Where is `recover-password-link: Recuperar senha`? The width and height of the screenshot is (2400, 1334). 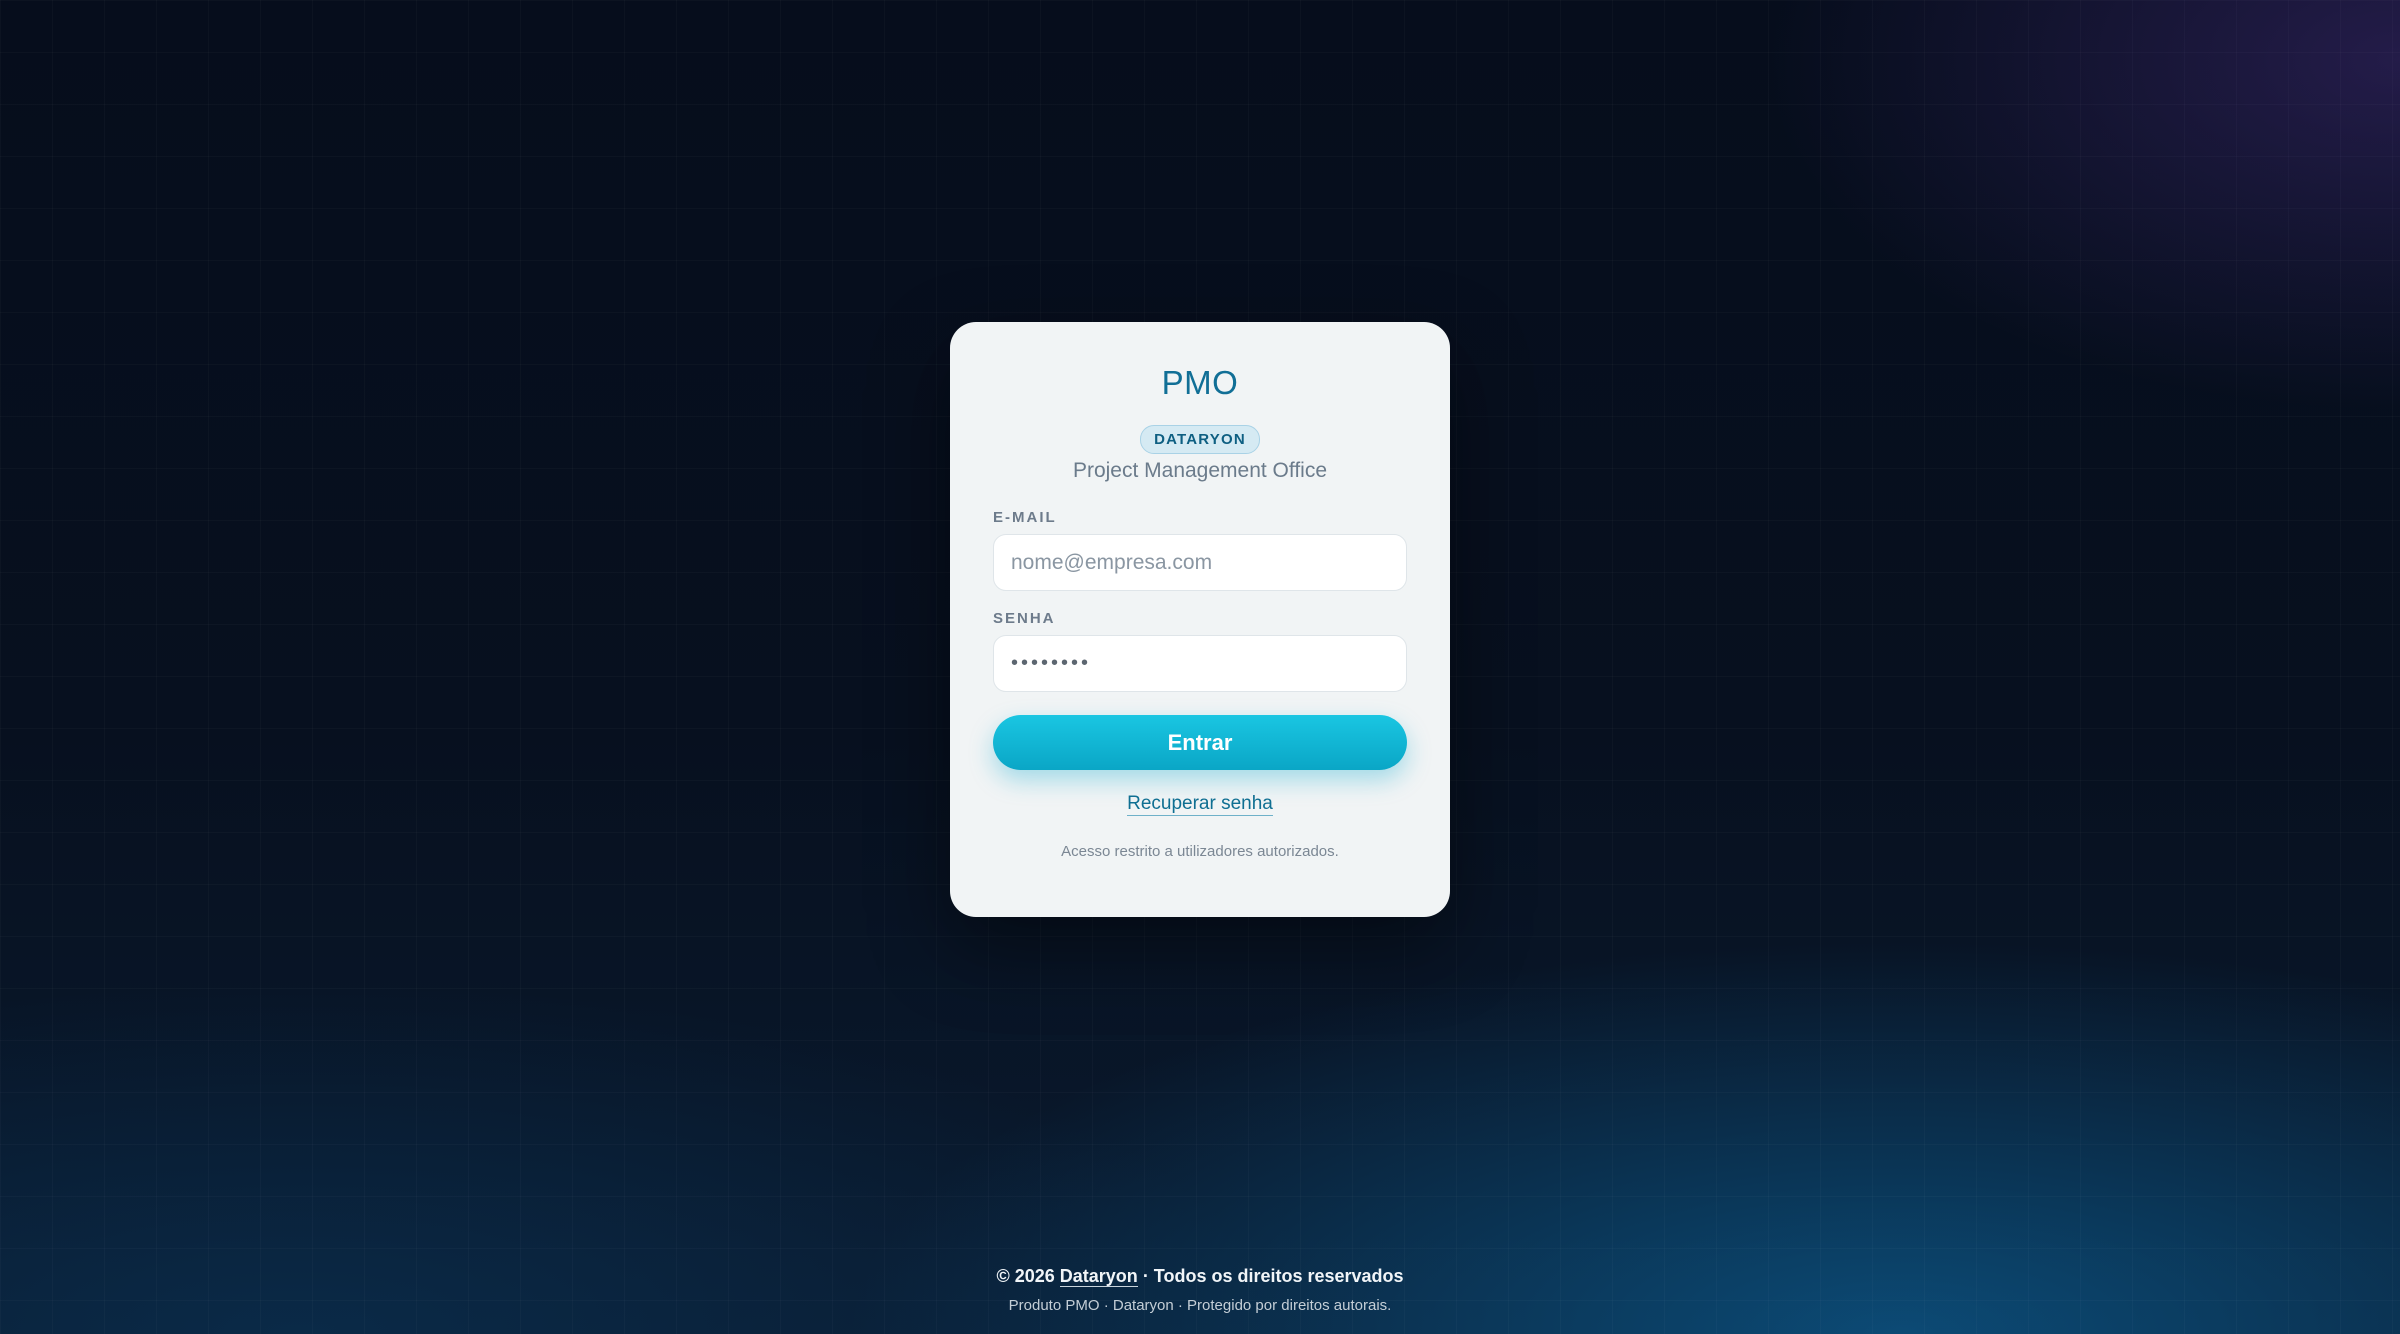
recover-password-link: Recuperar senha is located at coordinates (1200, 805).